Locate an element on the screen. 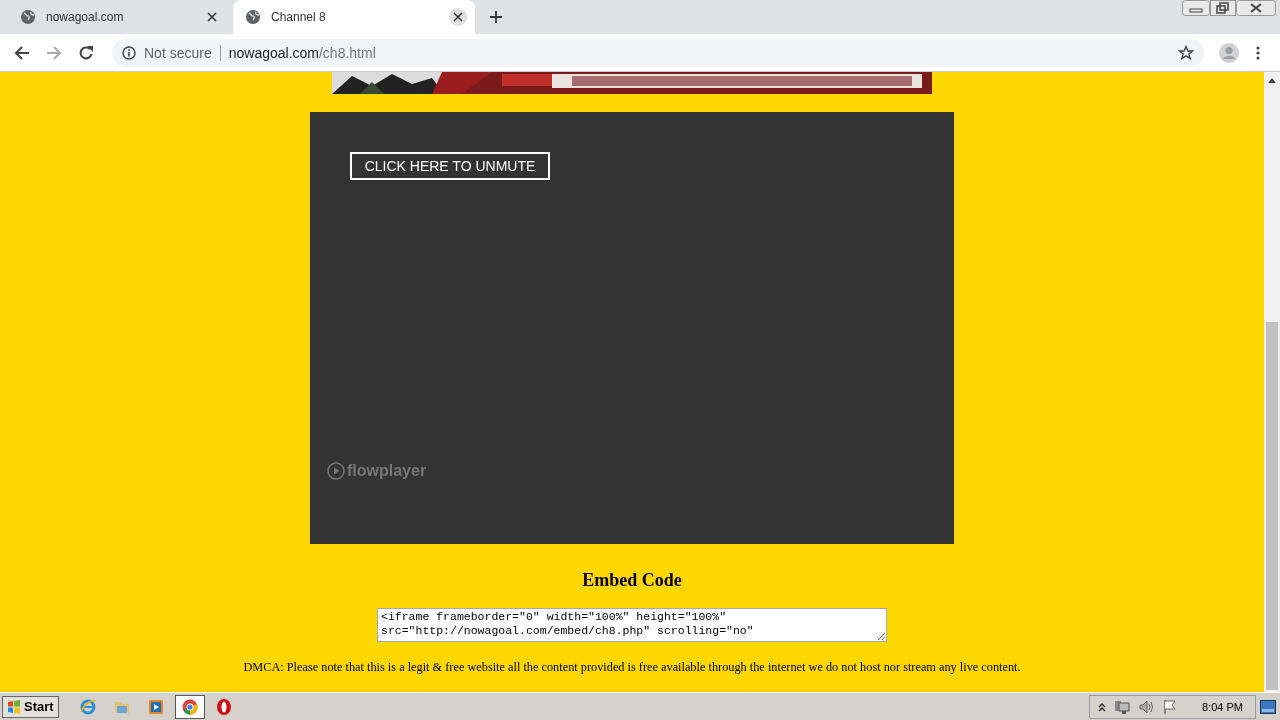  browser-tab: Channel 8 is located at coordinates (354, 17).